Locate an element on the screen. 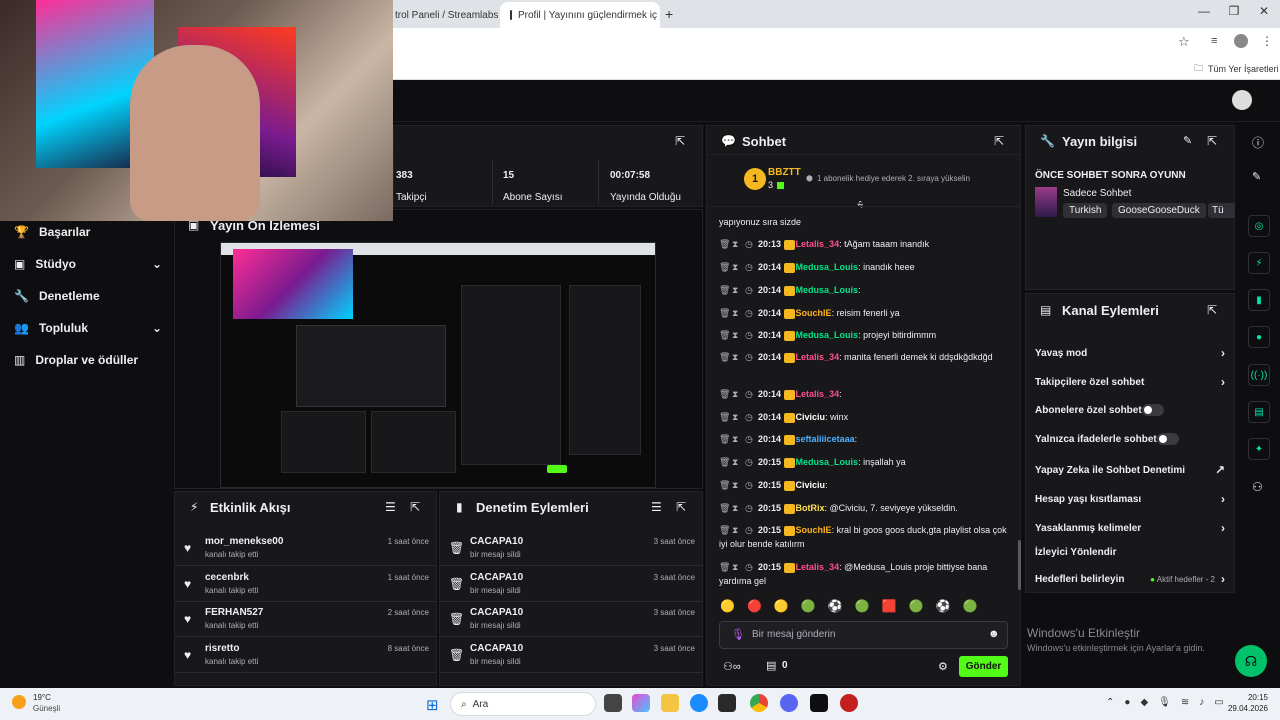 The image size is (1280, 720). users-icon: ⚇ is located at coordinates (1257, 487).